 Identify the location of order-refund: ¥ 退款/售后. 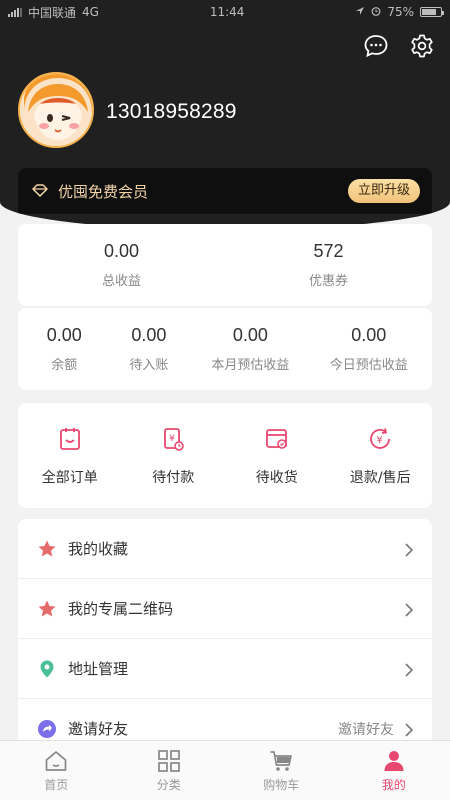
(381, 456).